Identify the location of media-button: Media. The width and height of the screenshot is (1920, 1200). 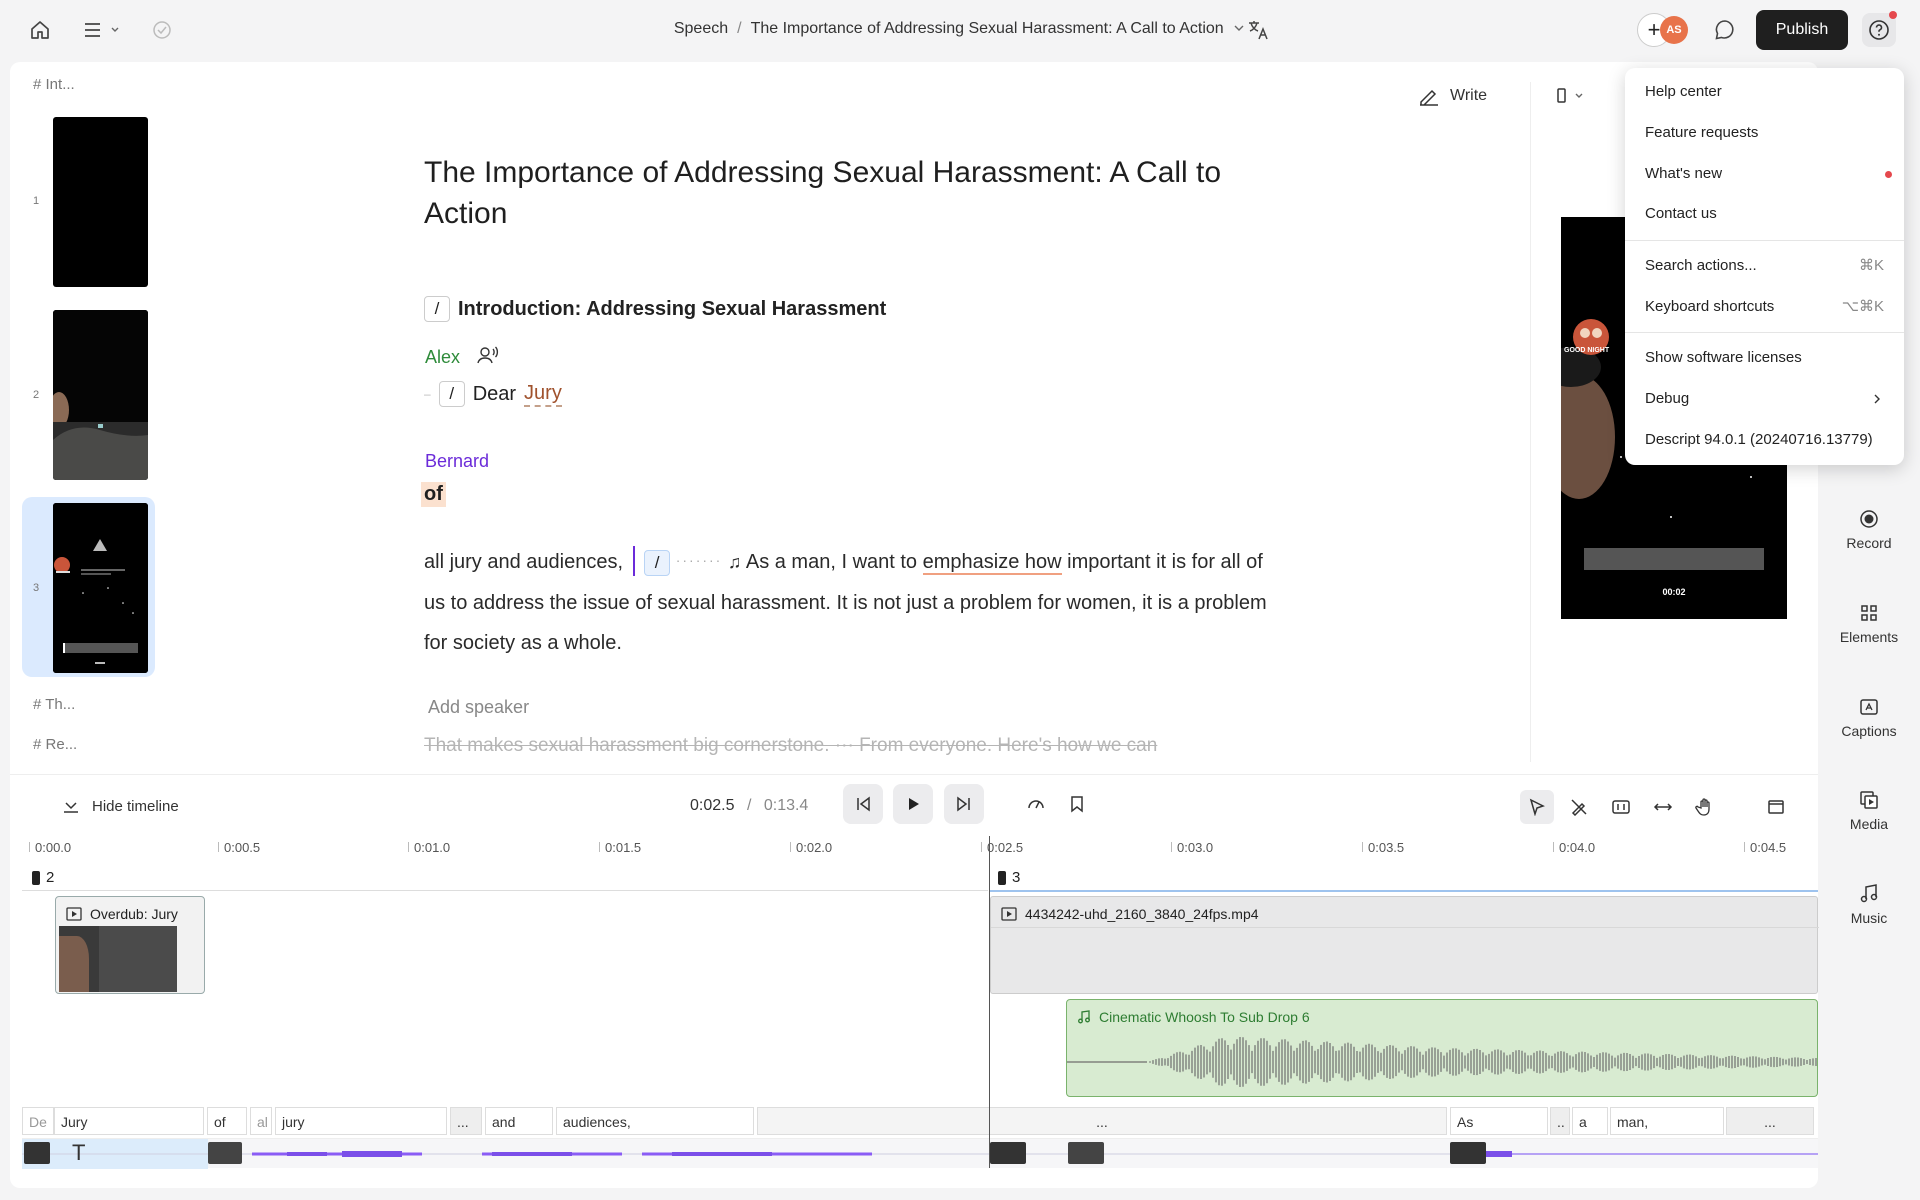
(1869, 810).